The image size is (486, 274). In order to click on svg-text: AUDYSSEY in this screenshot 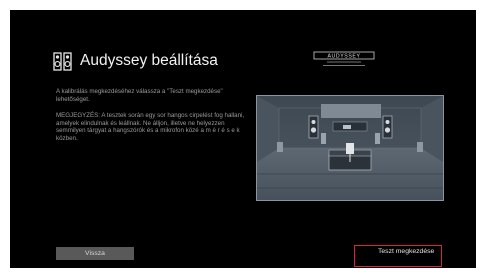, I will do `click(343, 57)`.